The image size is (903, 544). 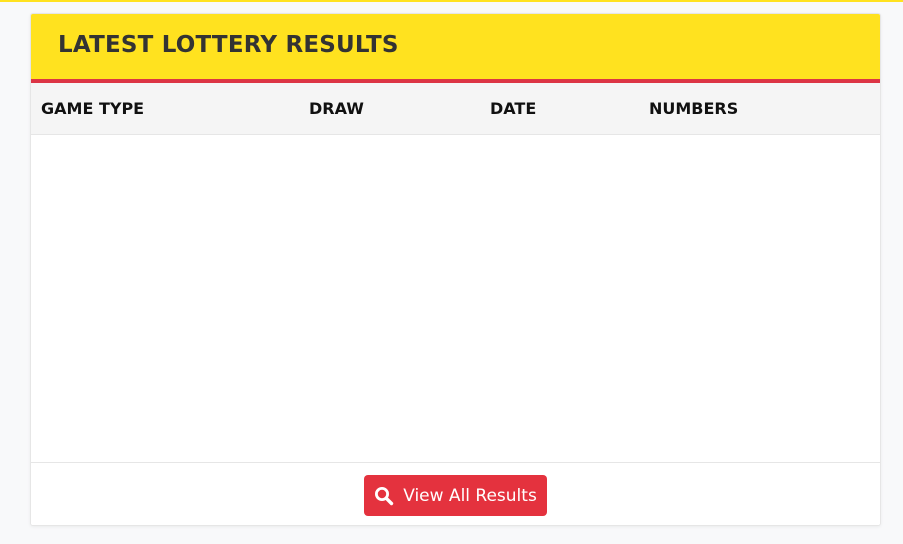 What do you see at coordinates (470, 495) in the screenshot?
I see `view-all-results-label: View All Results` at bounding box center [470, 495].